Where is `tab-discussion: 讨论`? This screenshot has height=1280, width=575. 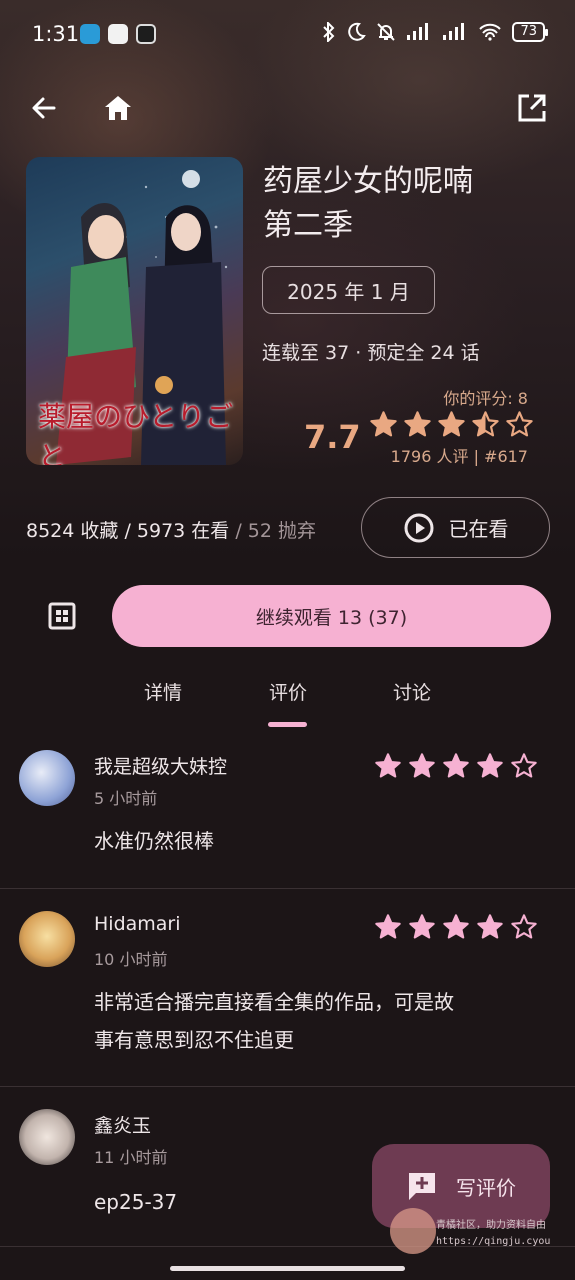
tab-discussion: 讨论 is located at coordinates (412, 691).